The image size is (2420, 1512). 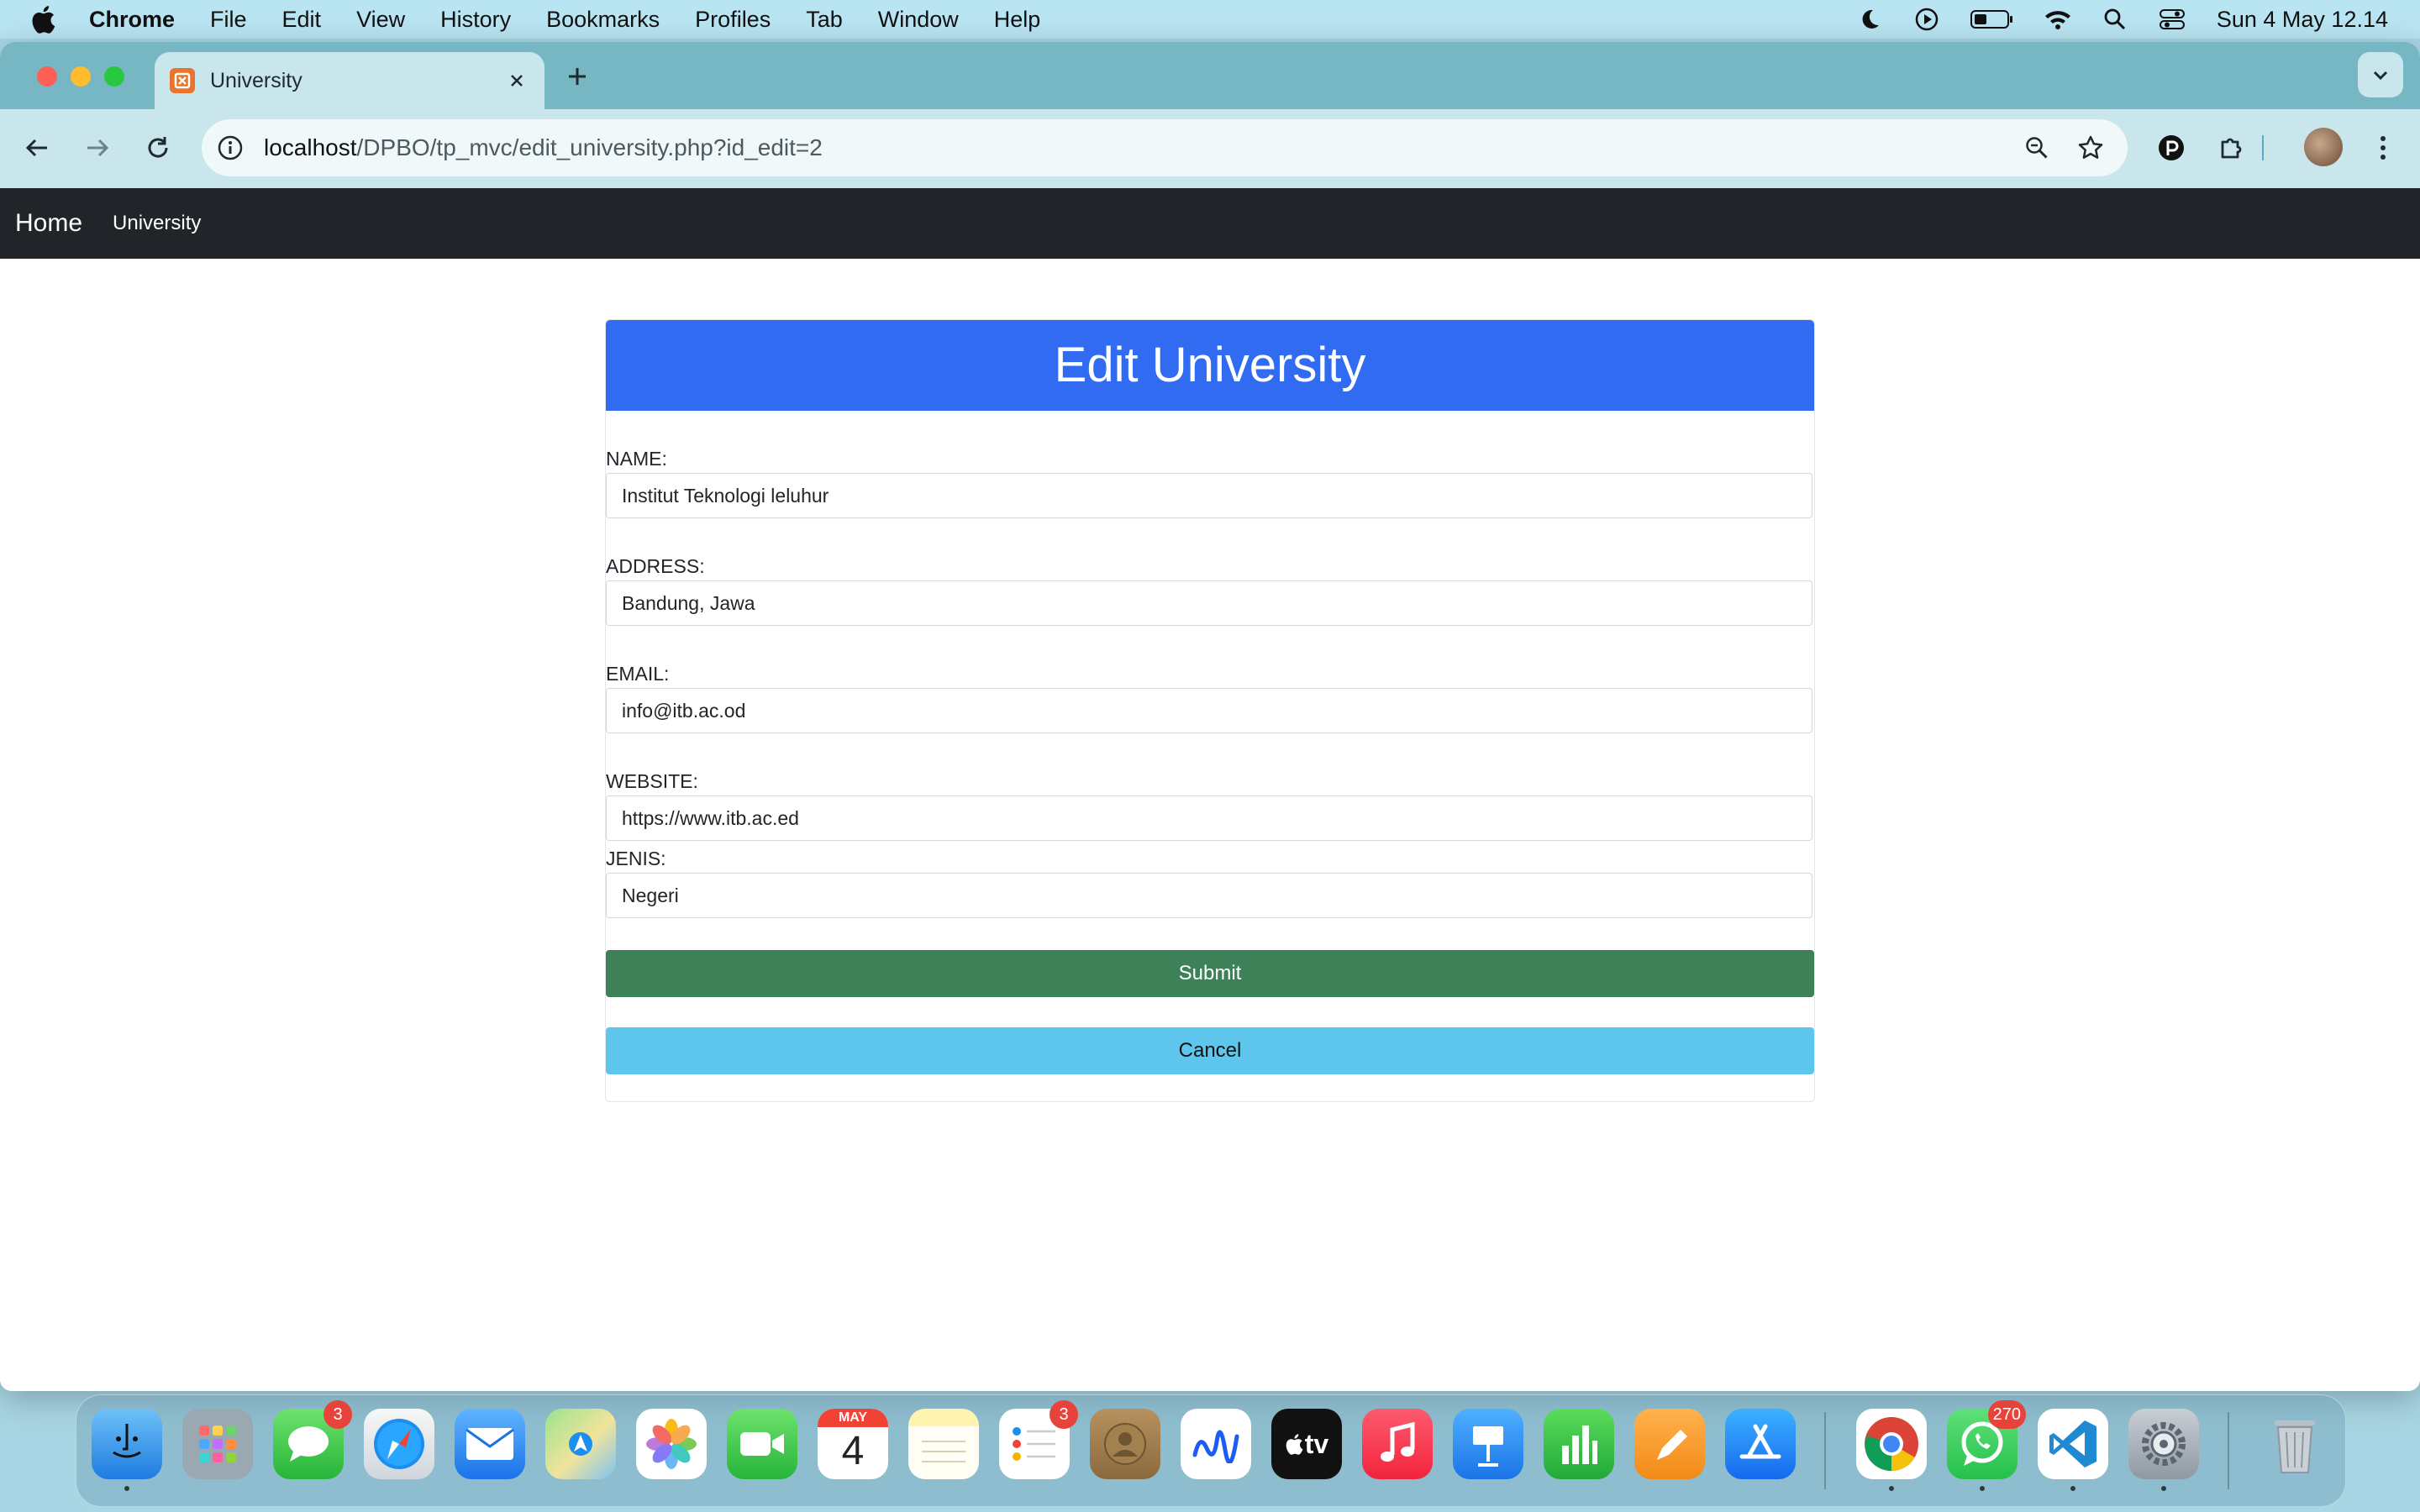 What do you see at coordinates (127, 1488) in the screenshot?
I see `finder-running-dot` at bounding box center [127, 1488].